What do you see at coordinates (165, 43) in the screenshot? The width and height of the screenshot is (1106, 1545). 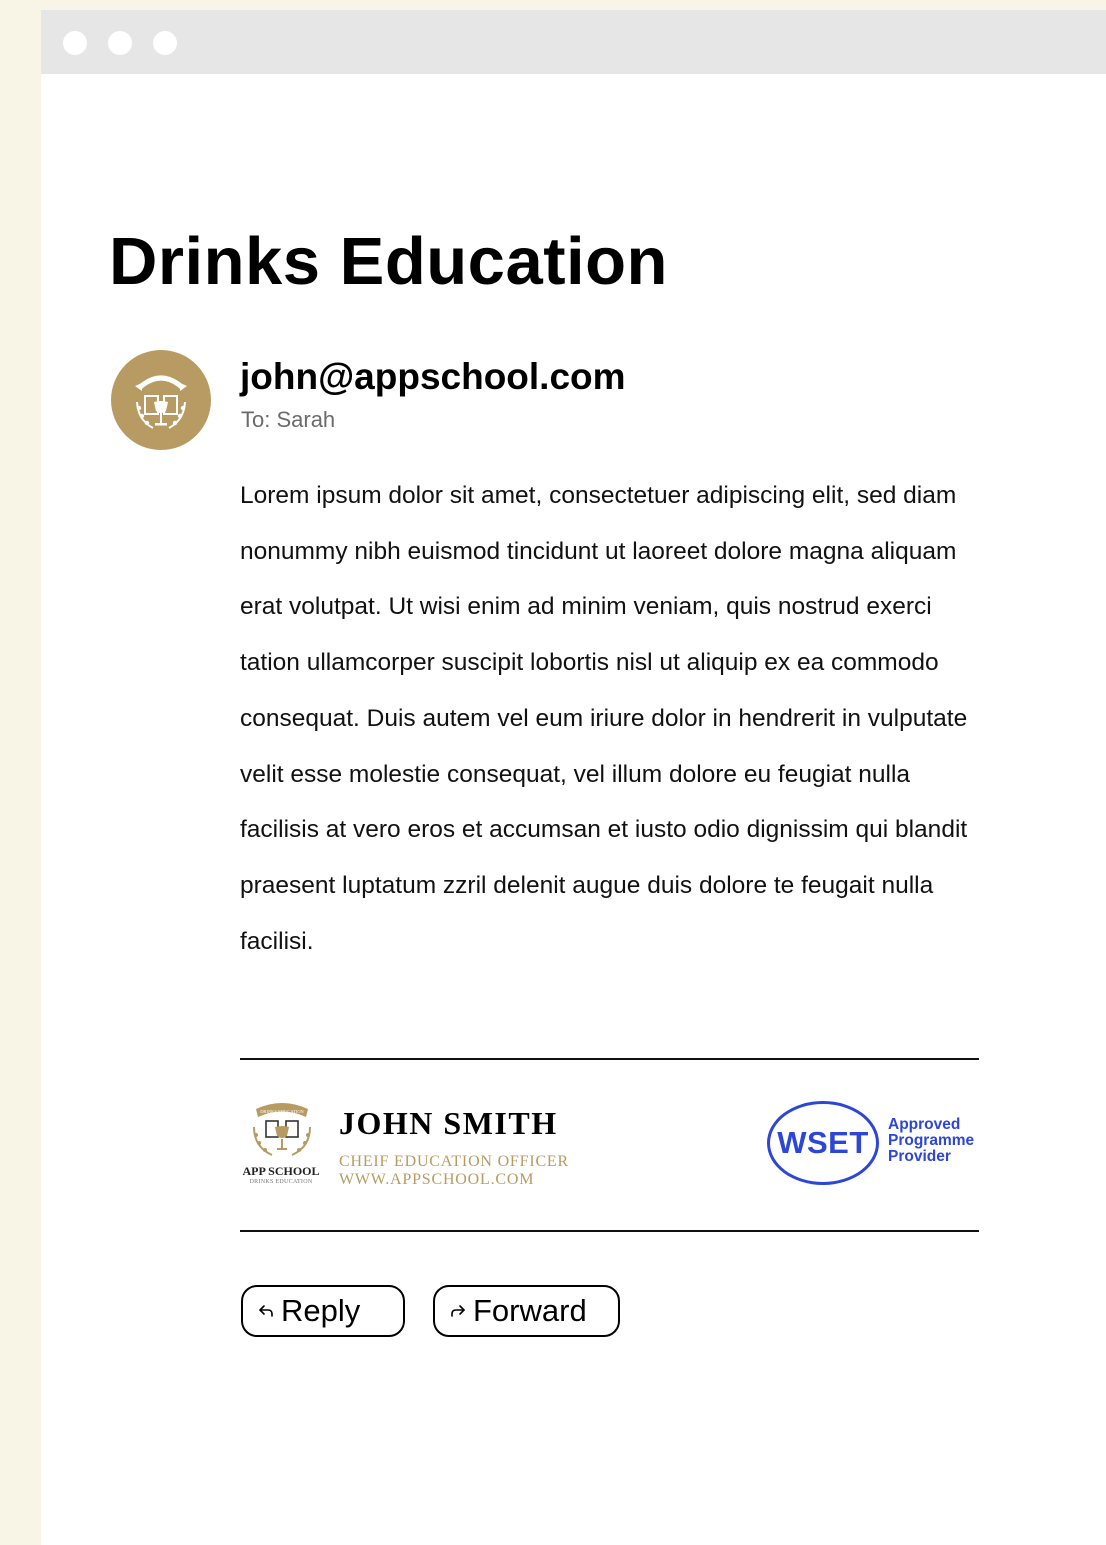 I see `window-maximize-dot` at bounding box center [165, 43].